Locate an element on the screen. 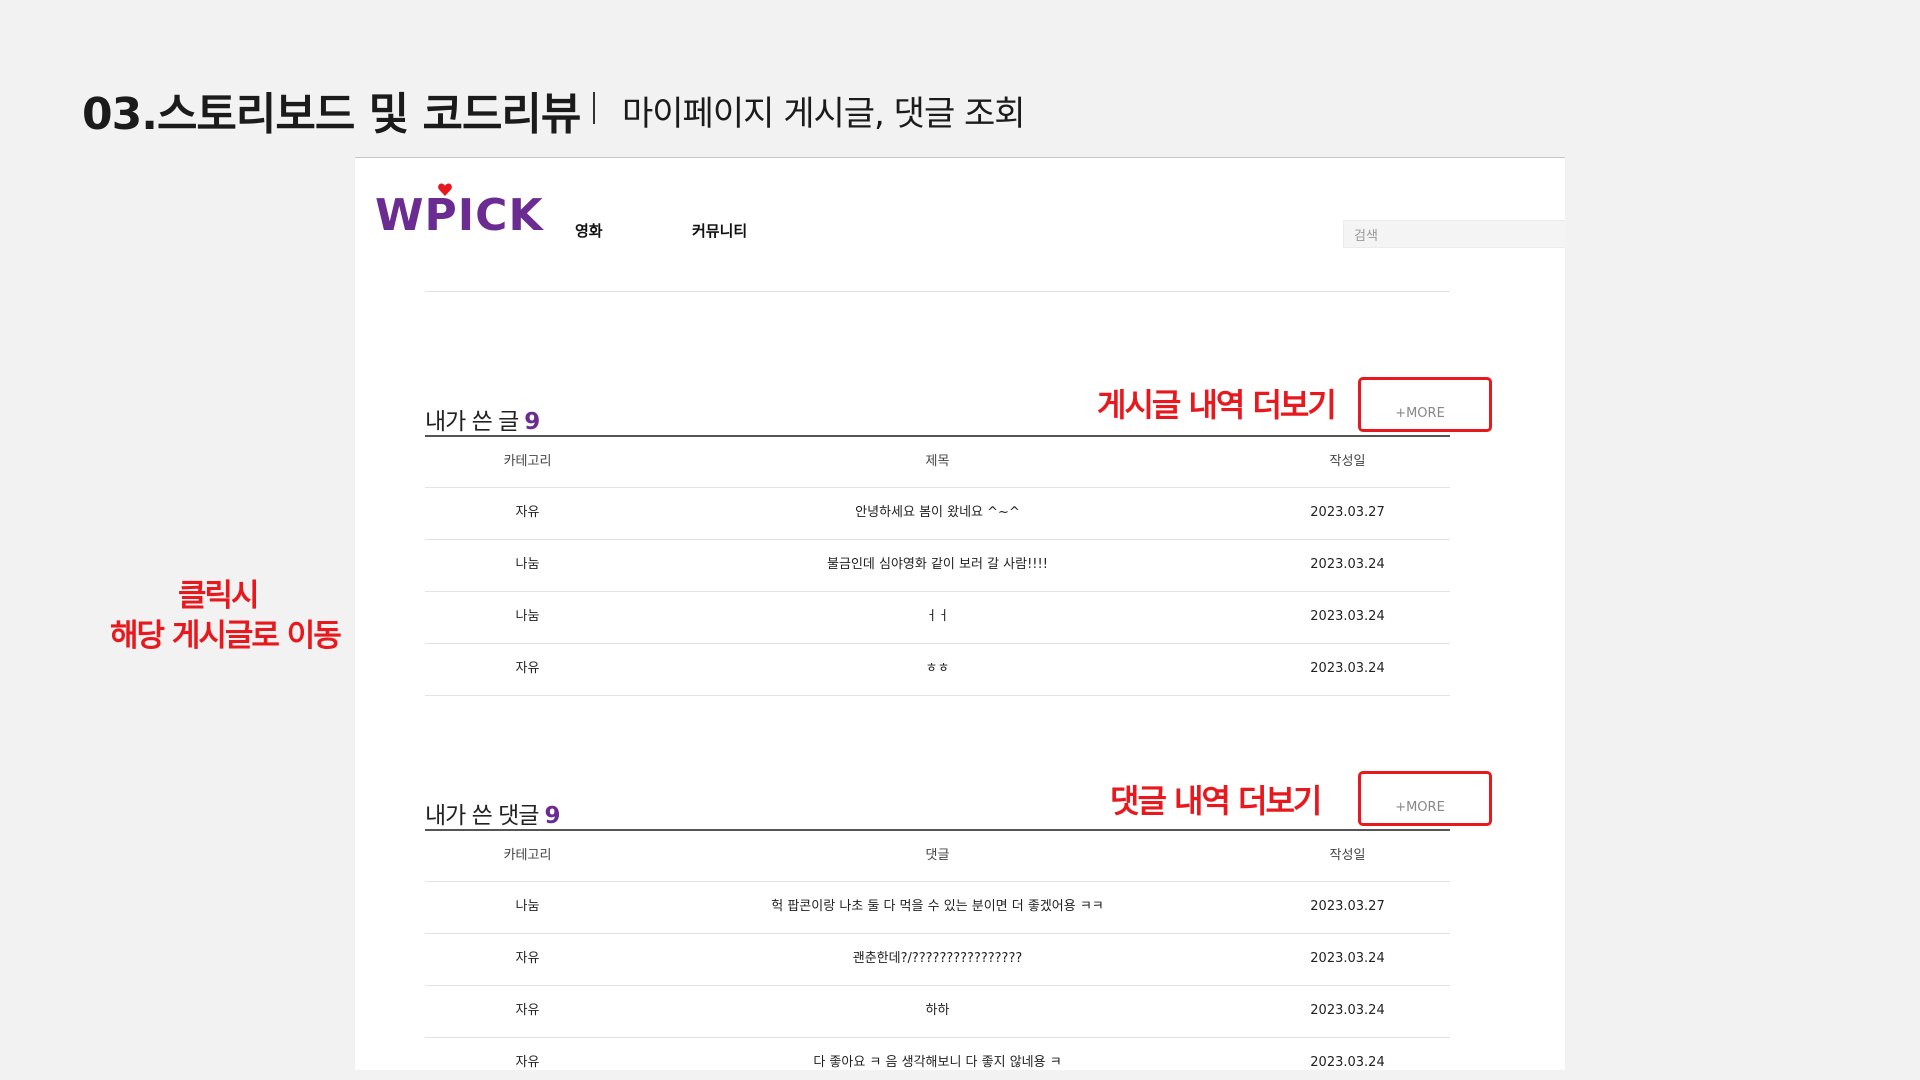  comment-text-link: 하하 is located at coordinates (937, 1011).